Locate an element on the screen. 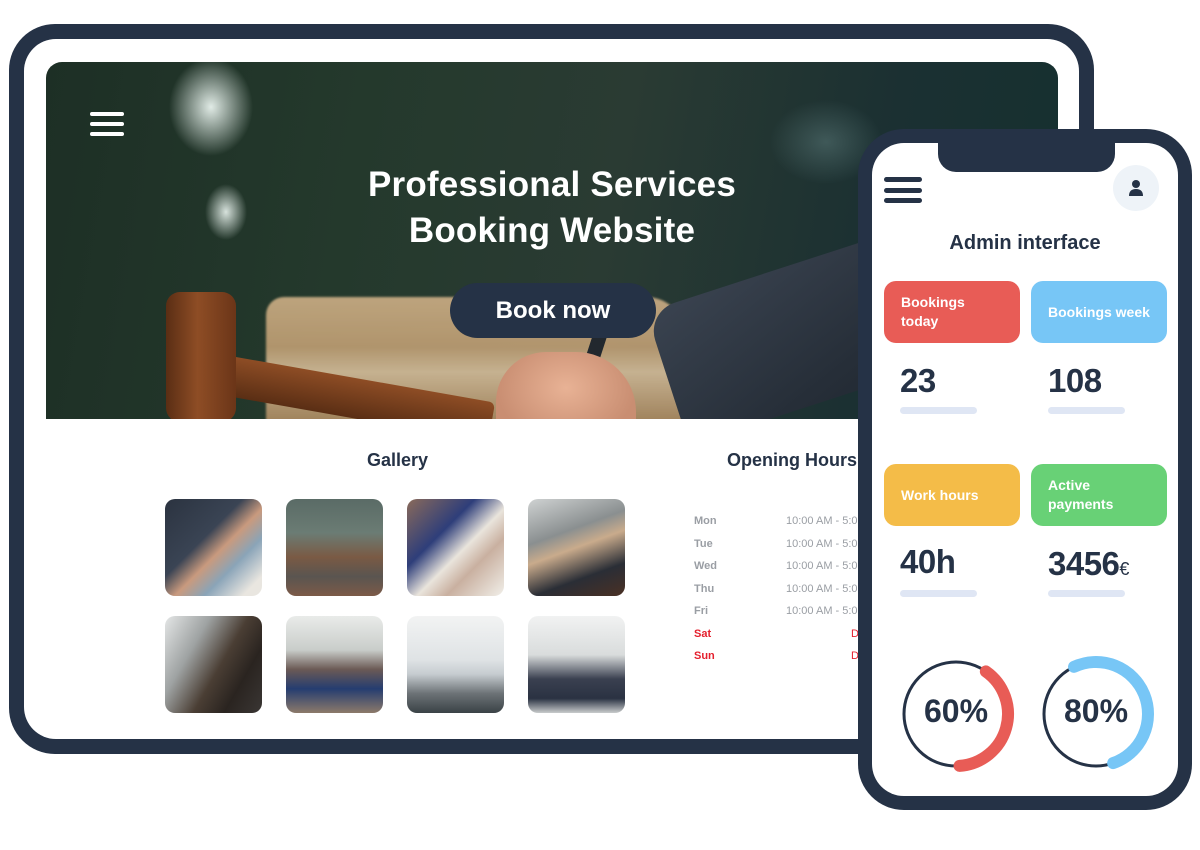 The image size is (1200, 850). gallery-image-parliament is located at coordinates (334, 547).